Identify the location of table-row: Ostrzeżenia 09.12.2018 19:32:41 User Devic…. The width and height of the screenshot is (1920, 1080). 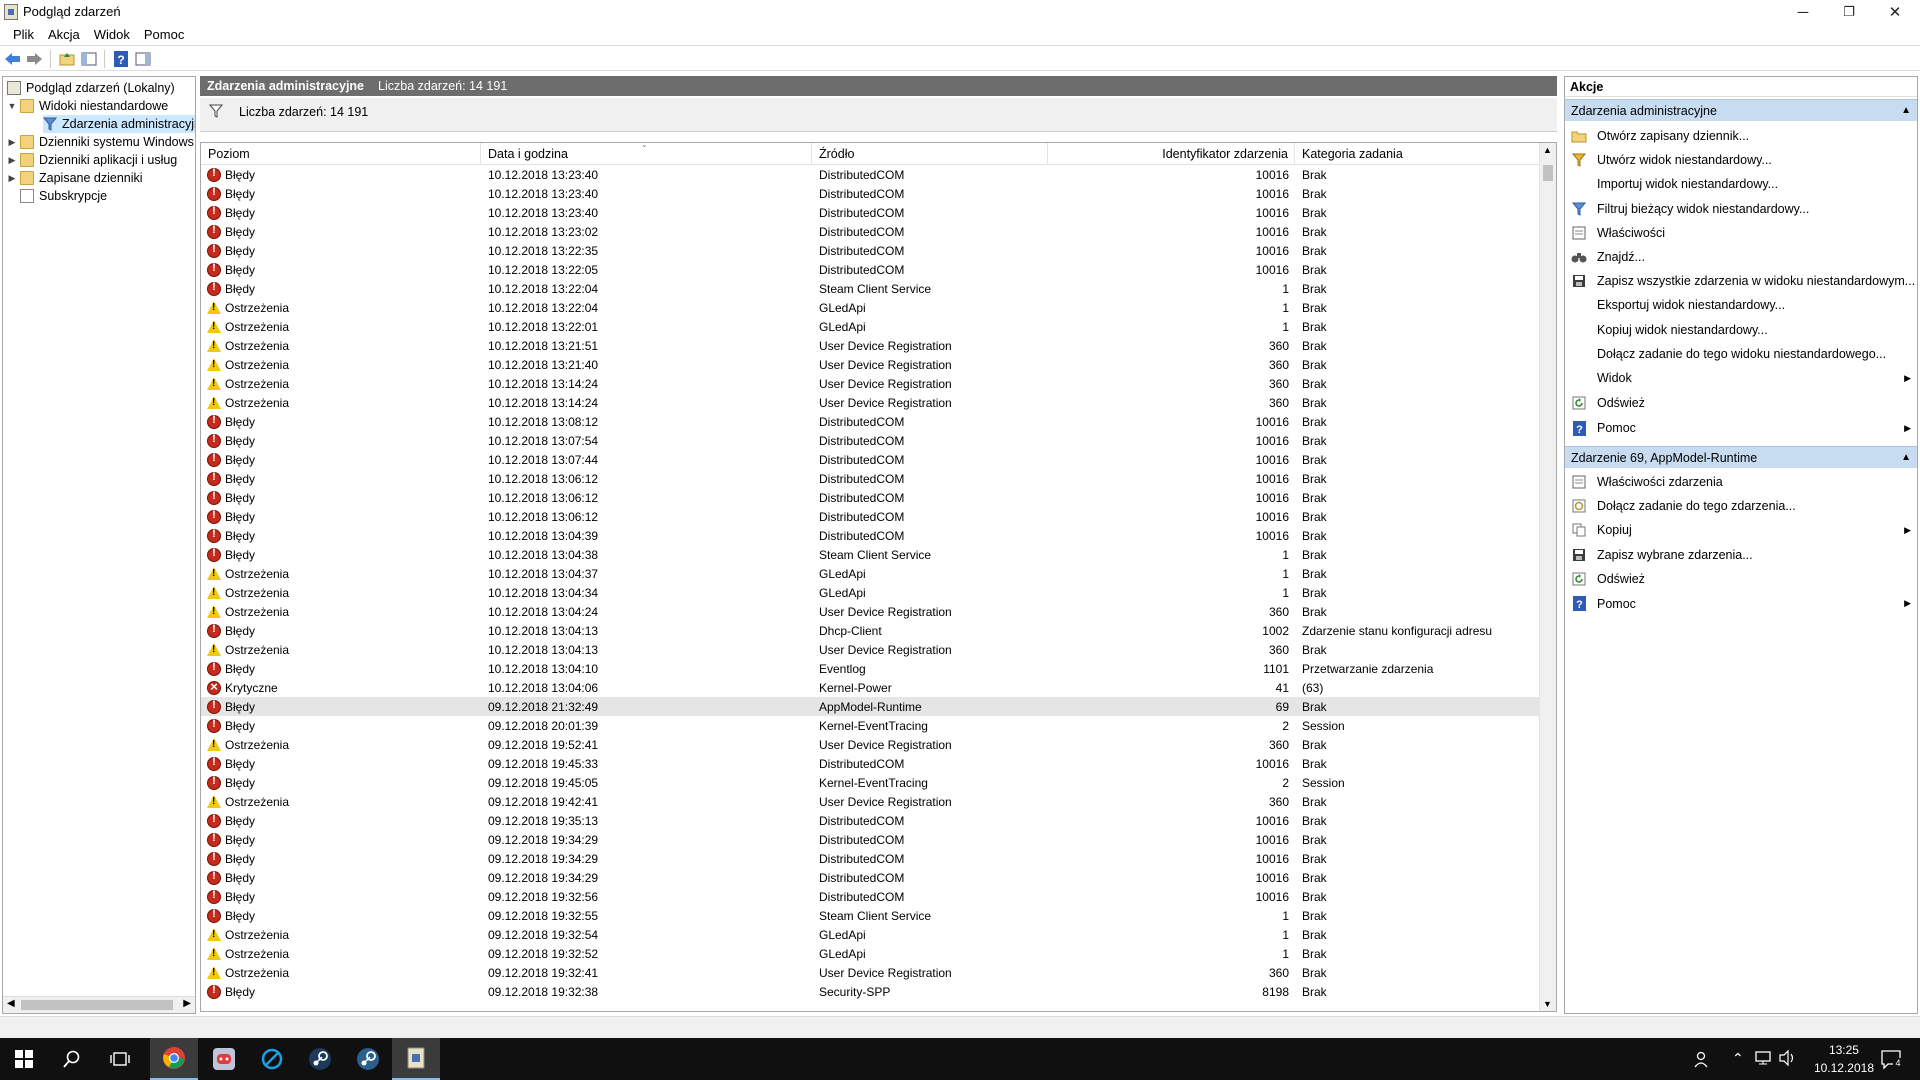
(870, 972).